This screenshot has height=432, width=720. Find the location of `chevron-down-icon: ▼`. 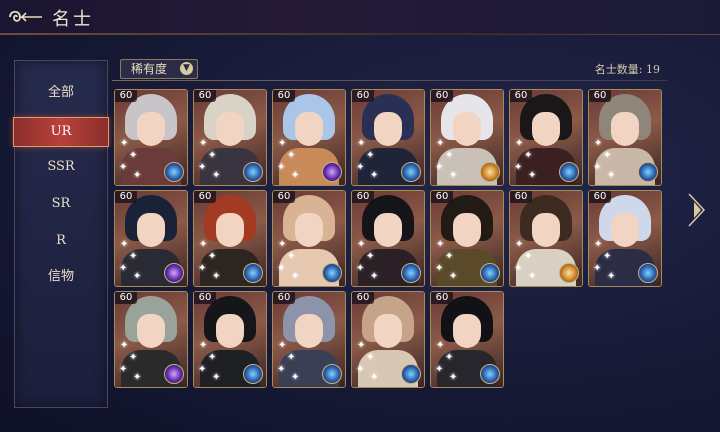

chevron-down-icon: ▼ is located at coordinates (186, 68).